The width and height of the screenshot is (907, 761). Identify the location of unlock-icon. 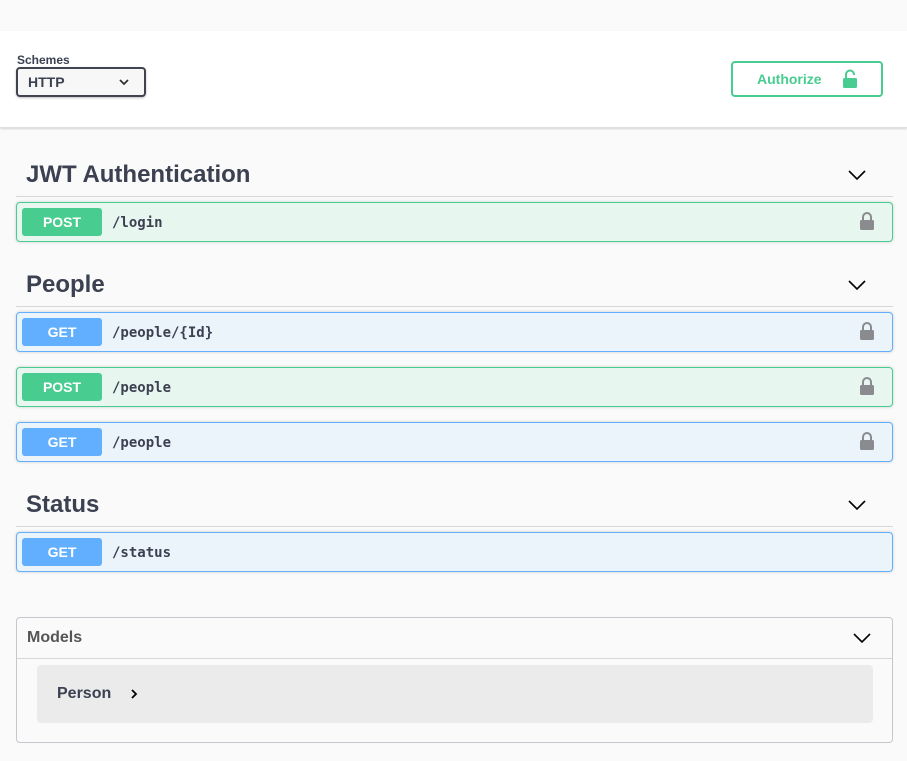
(850, 78).